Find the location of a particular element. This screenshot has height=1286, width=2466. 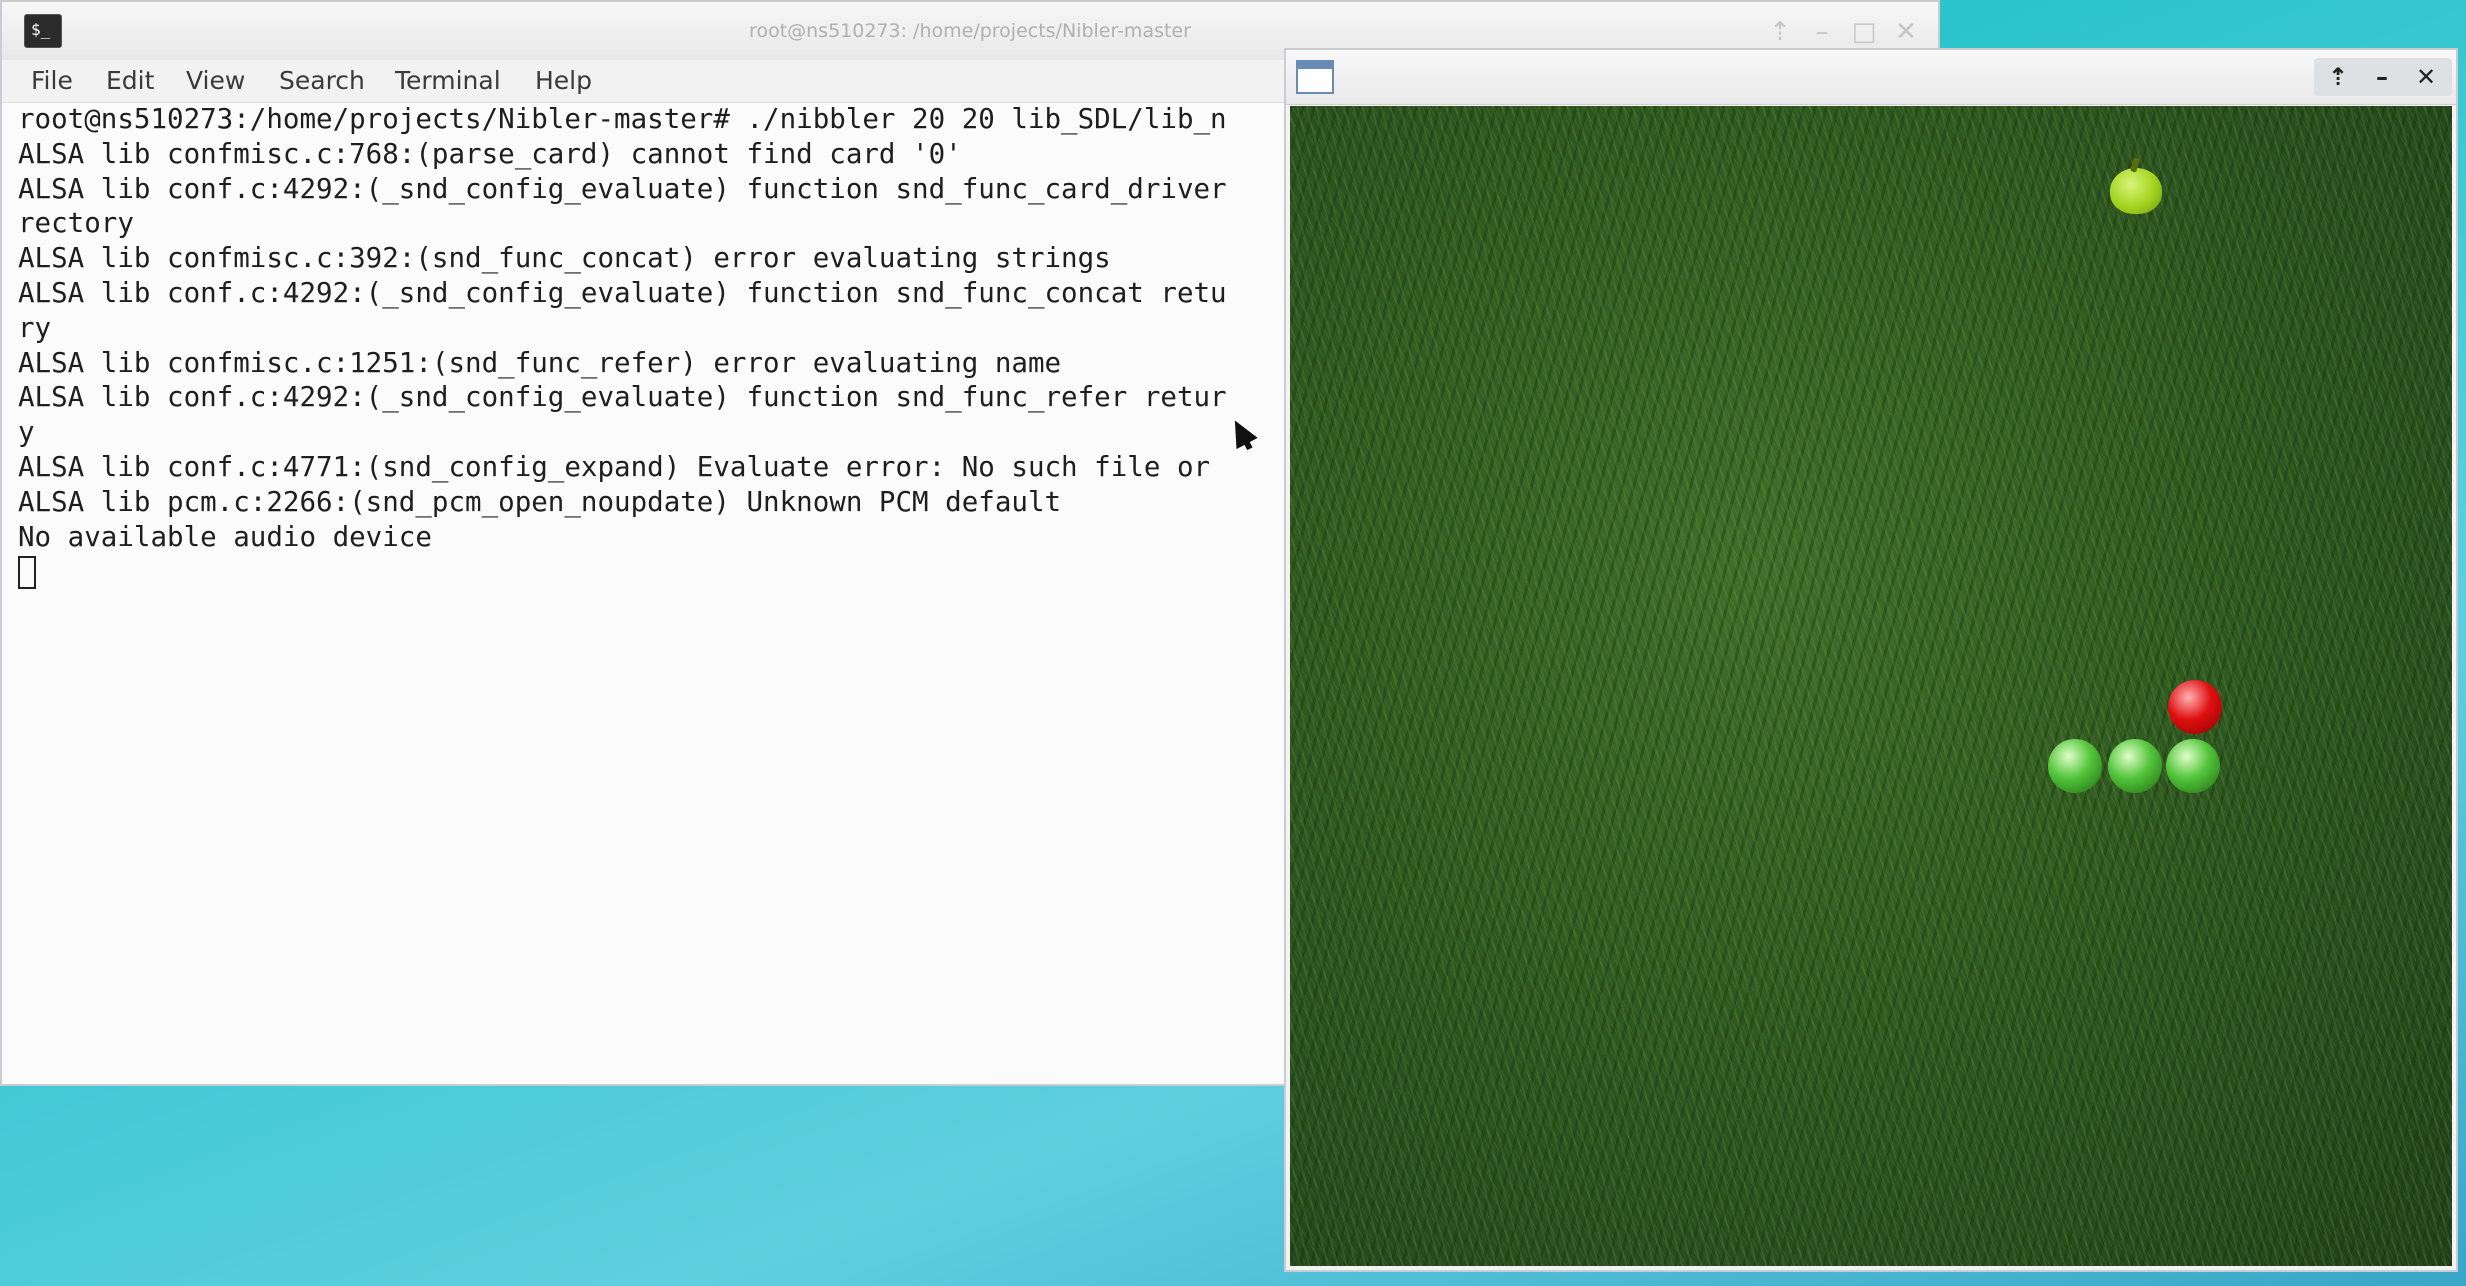

menu-search: Search is located at coordinates (322, 80).